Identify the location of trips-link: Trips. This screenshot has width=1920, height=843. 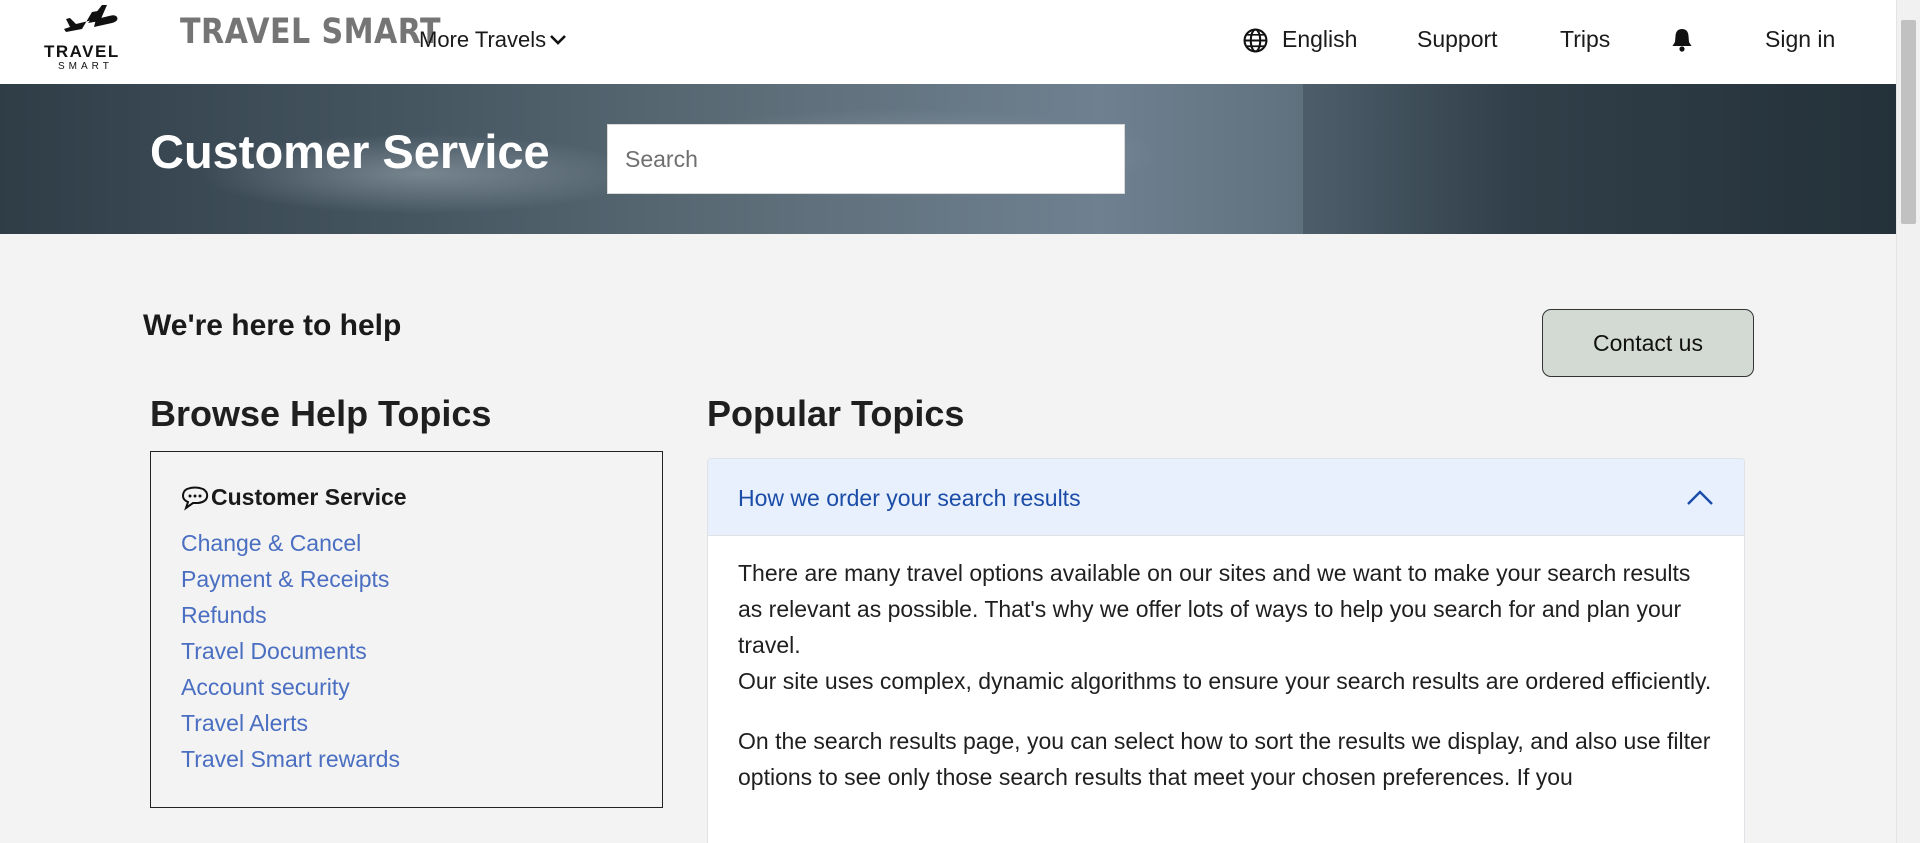
(1585, 39).